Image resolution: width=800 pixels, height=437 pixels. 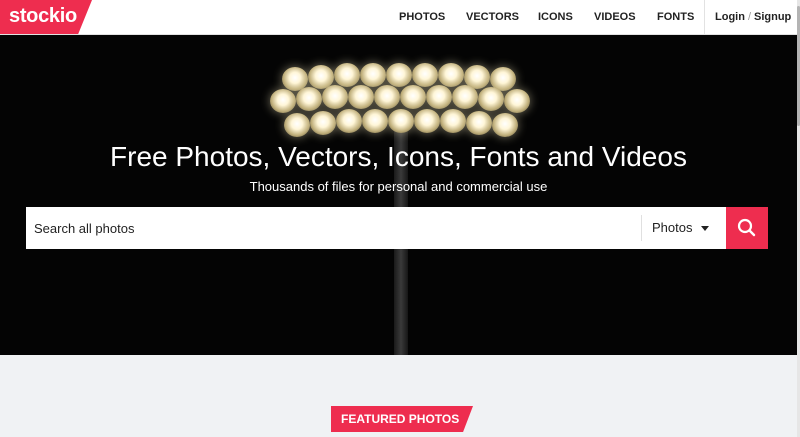 What do you see at coordinates (43, 16) in the screenshot?
I see `logo-text: stockio` at bounding box center [43, 16].